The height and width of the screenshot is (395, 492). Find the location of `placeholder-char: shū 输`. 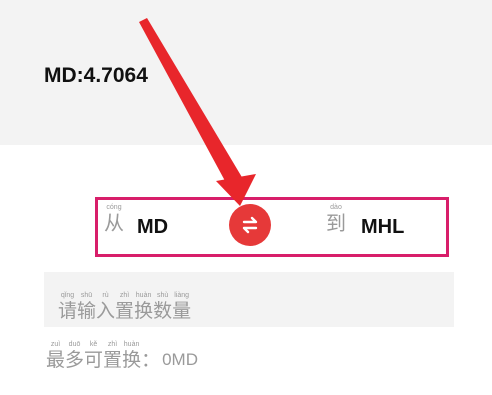

placeholder-char: shū 输 is located at coordinates (87, 307).